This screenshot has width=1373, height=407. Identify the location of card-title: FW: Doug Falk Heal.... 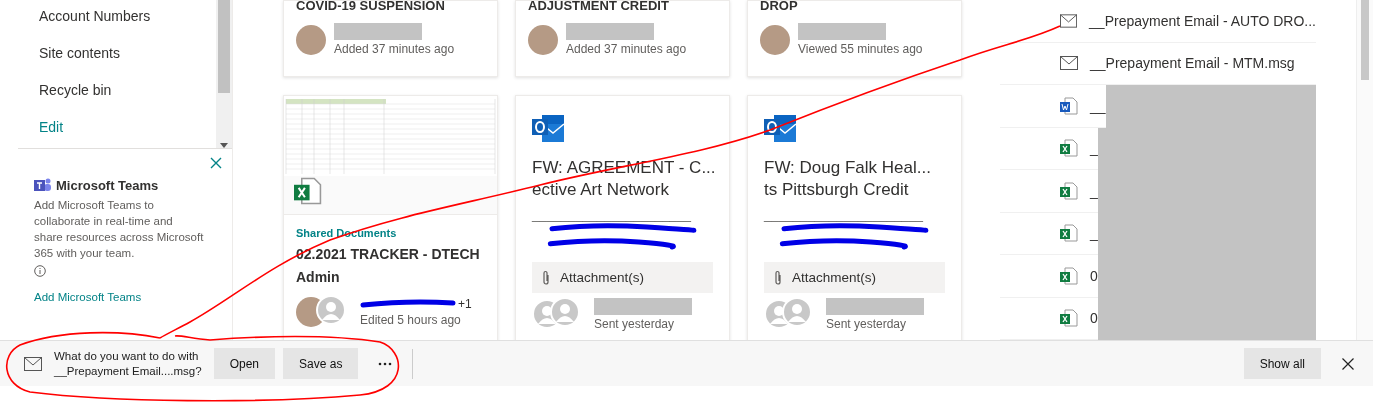
(848, 168).